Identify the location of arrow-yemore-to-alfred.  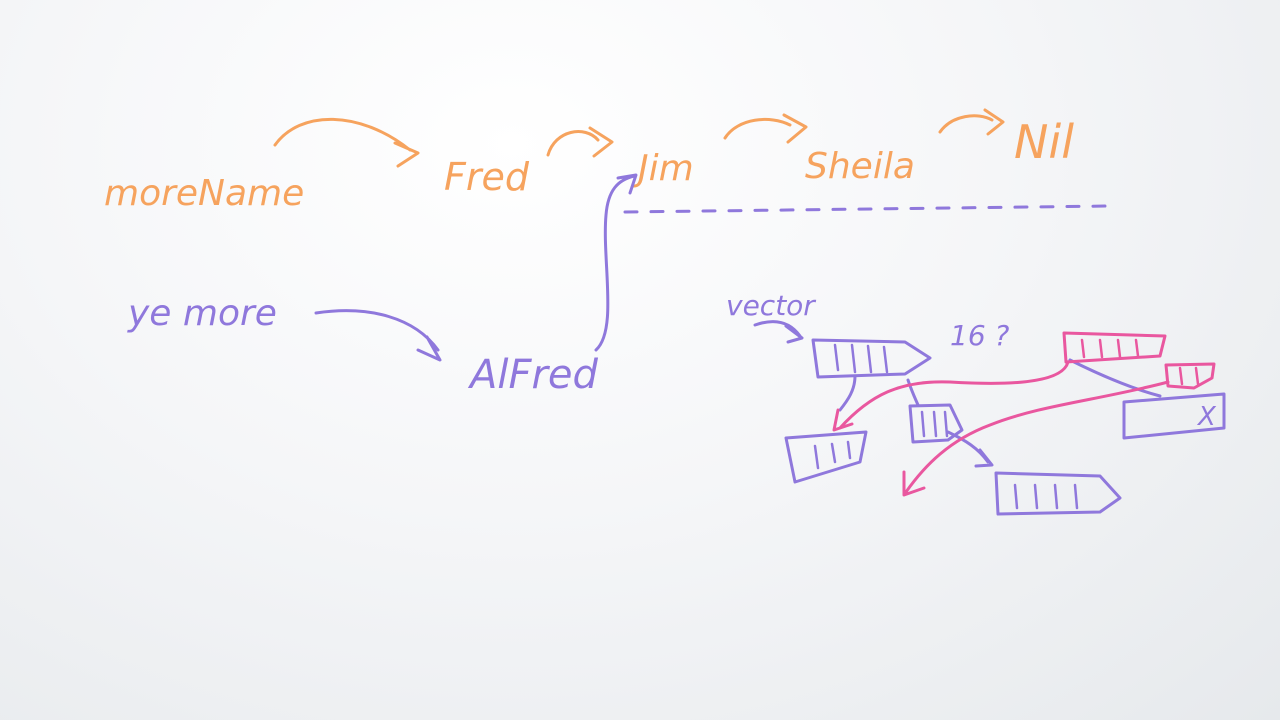
(378, 335).